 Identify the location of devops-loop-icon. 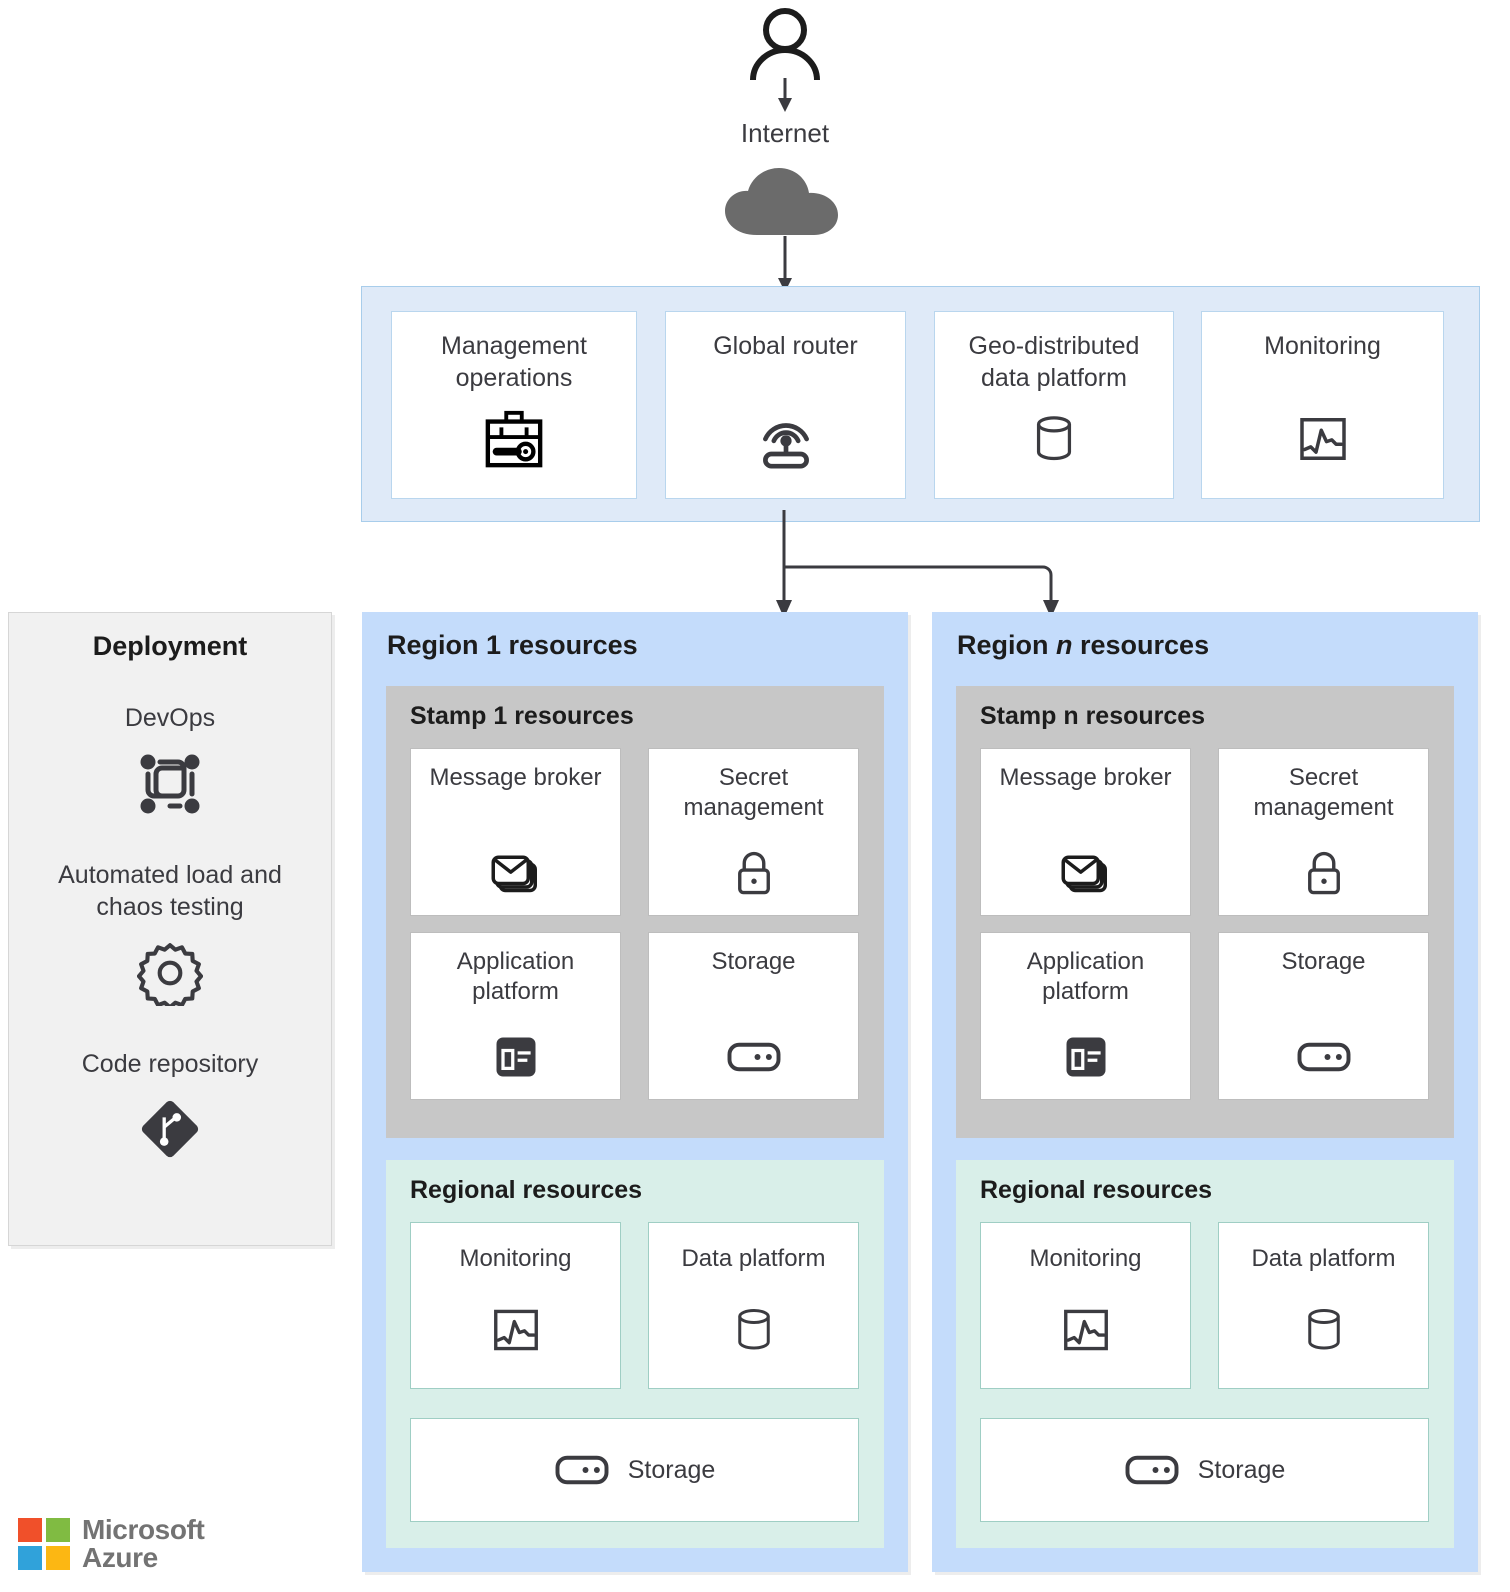
(170, 784).